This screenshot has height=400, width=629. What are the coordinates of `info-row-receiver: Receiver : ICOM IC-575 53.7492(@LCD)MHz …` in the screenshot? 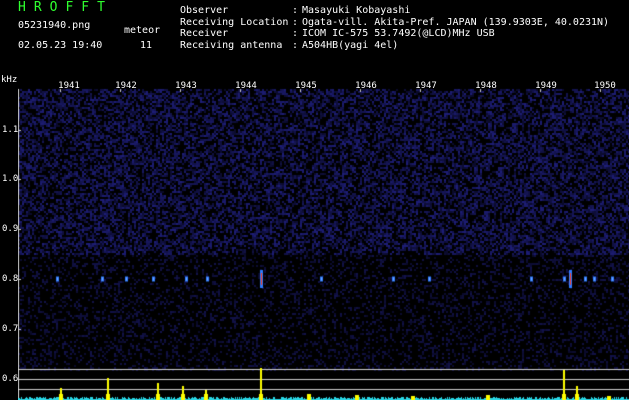 It's located at (394, 34).